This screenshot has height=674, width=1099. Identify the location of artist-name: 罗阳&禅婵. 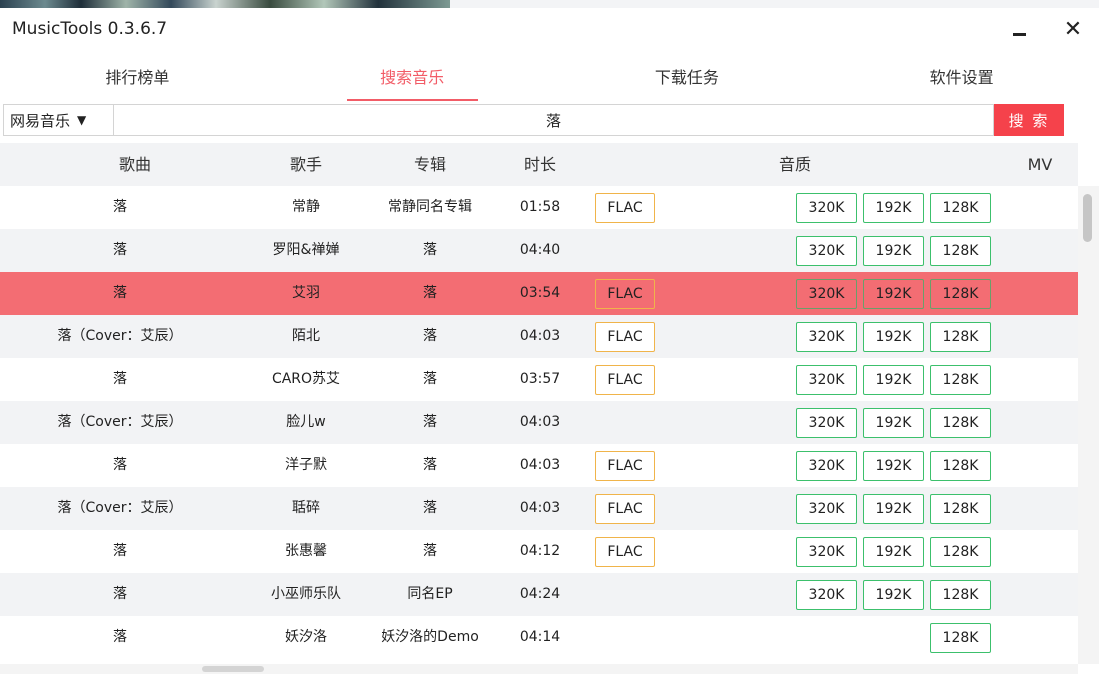
(306, 250).